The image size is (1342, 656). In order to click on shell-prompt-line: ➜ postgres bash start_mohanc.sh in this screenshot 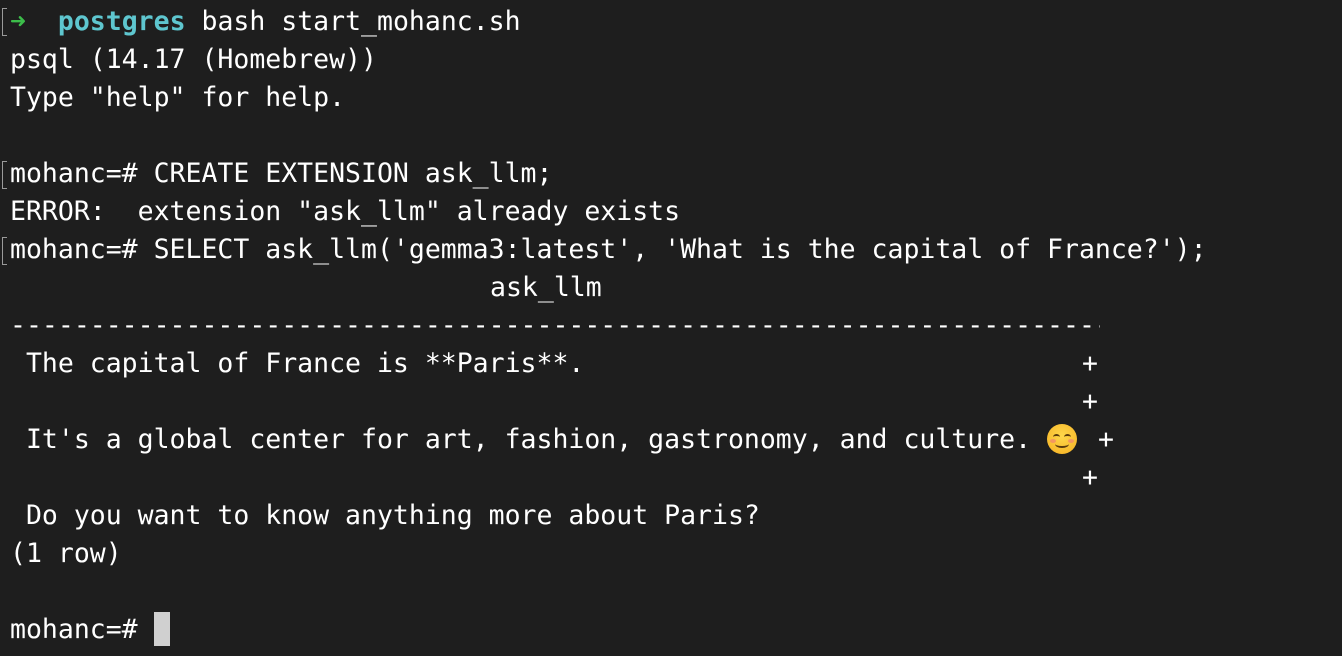, I will do `click(265, 22)`.